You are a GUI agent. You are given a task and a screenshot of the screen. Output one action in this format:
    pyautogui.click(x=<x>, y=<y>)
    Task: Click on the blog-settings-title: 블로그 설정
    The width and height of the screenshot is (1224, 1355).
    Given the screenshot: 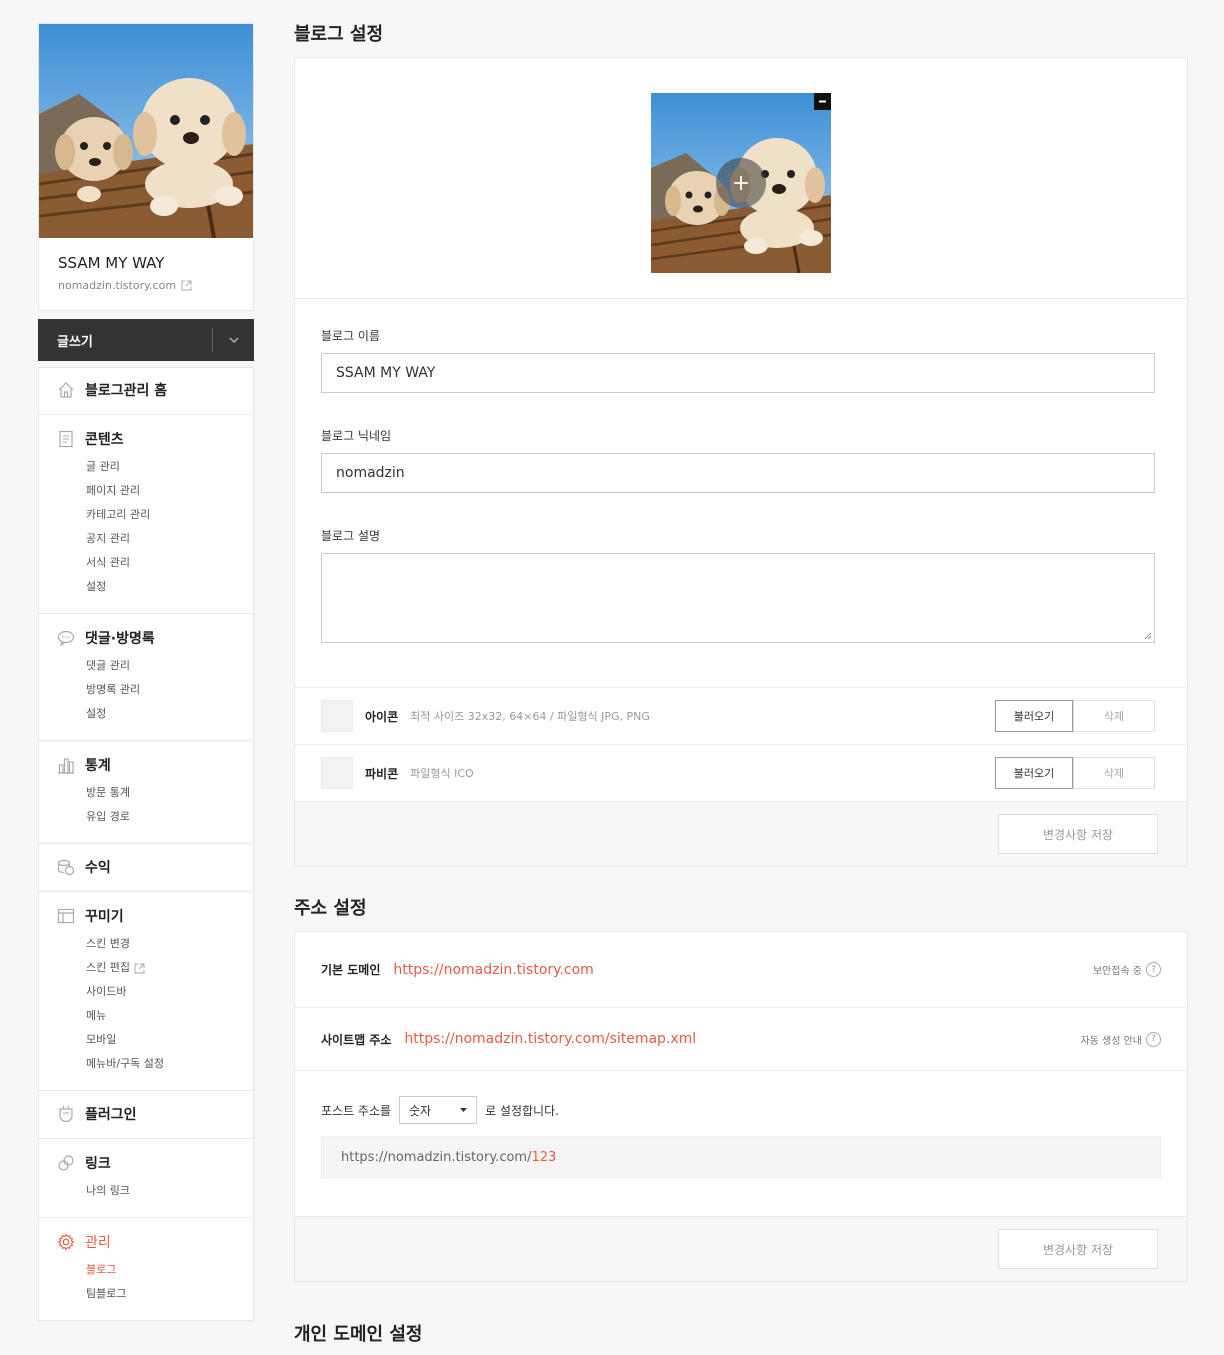 What is the action you would take?
    pyautogui.click(x=339, y=34)
    